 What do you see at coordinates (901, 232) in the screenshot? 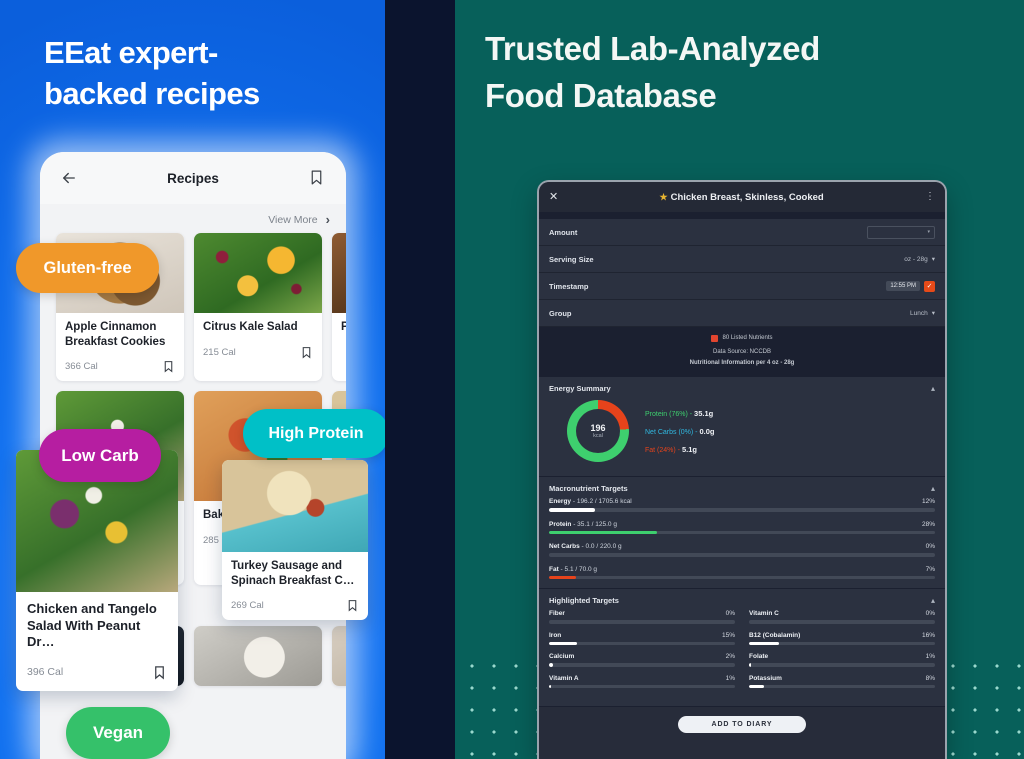
I see `amount-input: ▾` at bounding box center [901, 232].